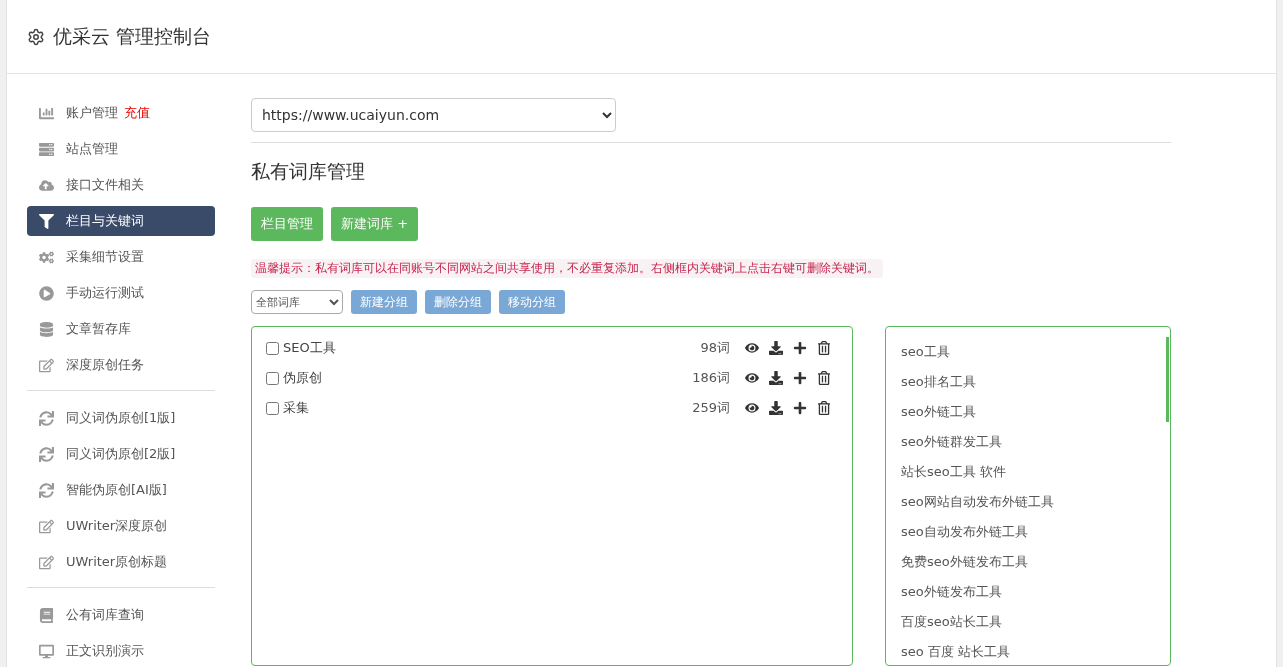  Describe the element at coordinates (121, 651) in the screenshot. I see `sidebar-item: 正文识别演示` at that location.